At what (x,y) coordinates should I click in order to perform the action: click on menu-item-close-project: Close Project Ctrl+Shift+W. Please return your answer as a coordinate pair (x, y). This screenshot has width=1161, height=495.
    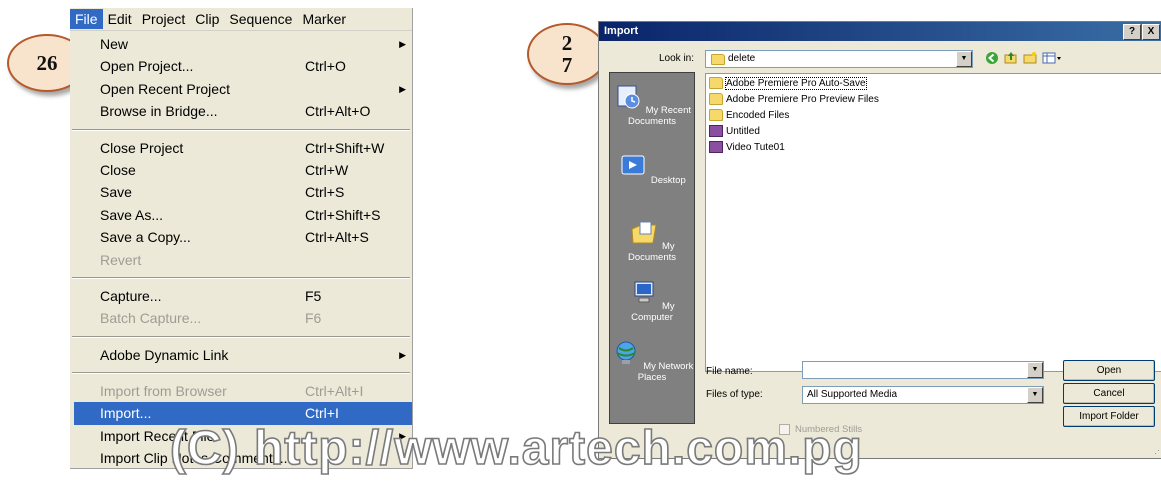
    Looking at the image, I should click on (241, 148).